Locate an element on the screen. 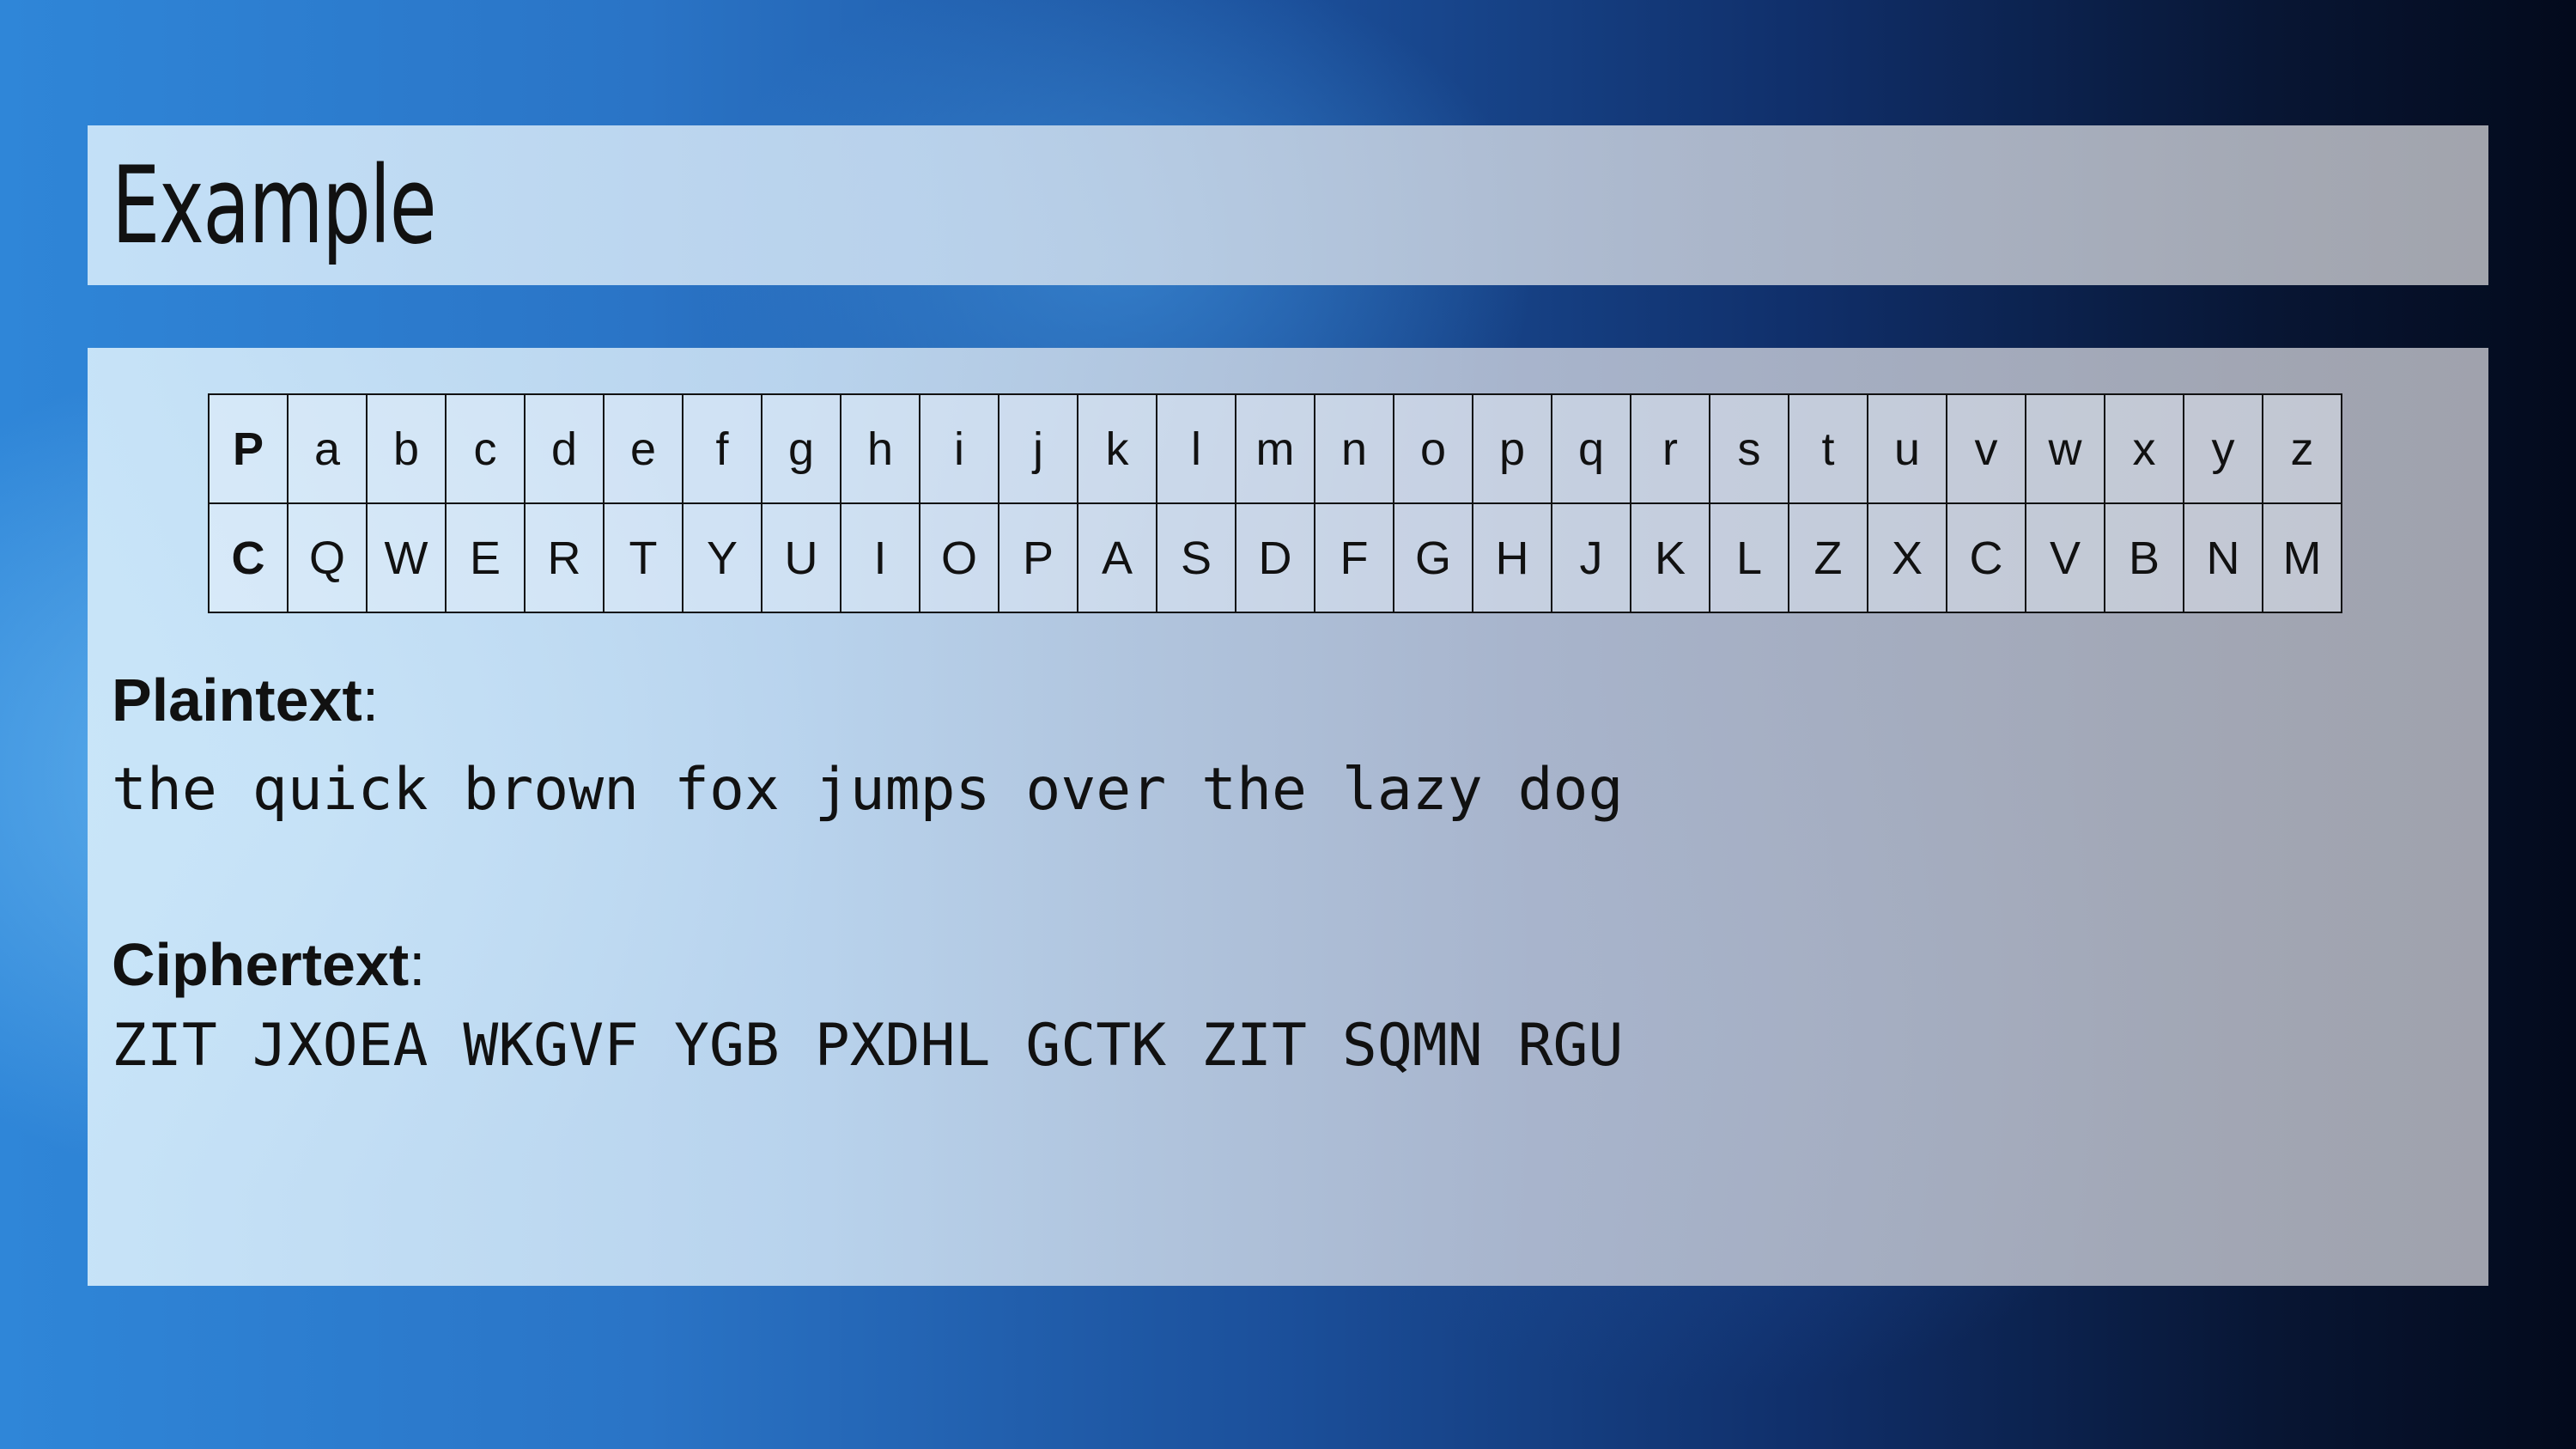  plain-letter-cell: d is located at coordinates (565, 449).